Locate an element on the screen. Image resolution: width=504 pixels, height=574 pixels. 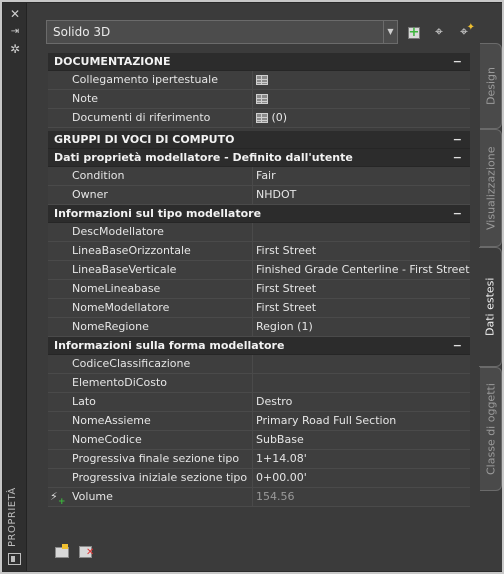
property-row: Owner NHDOT is located at coordinates (259, 195).